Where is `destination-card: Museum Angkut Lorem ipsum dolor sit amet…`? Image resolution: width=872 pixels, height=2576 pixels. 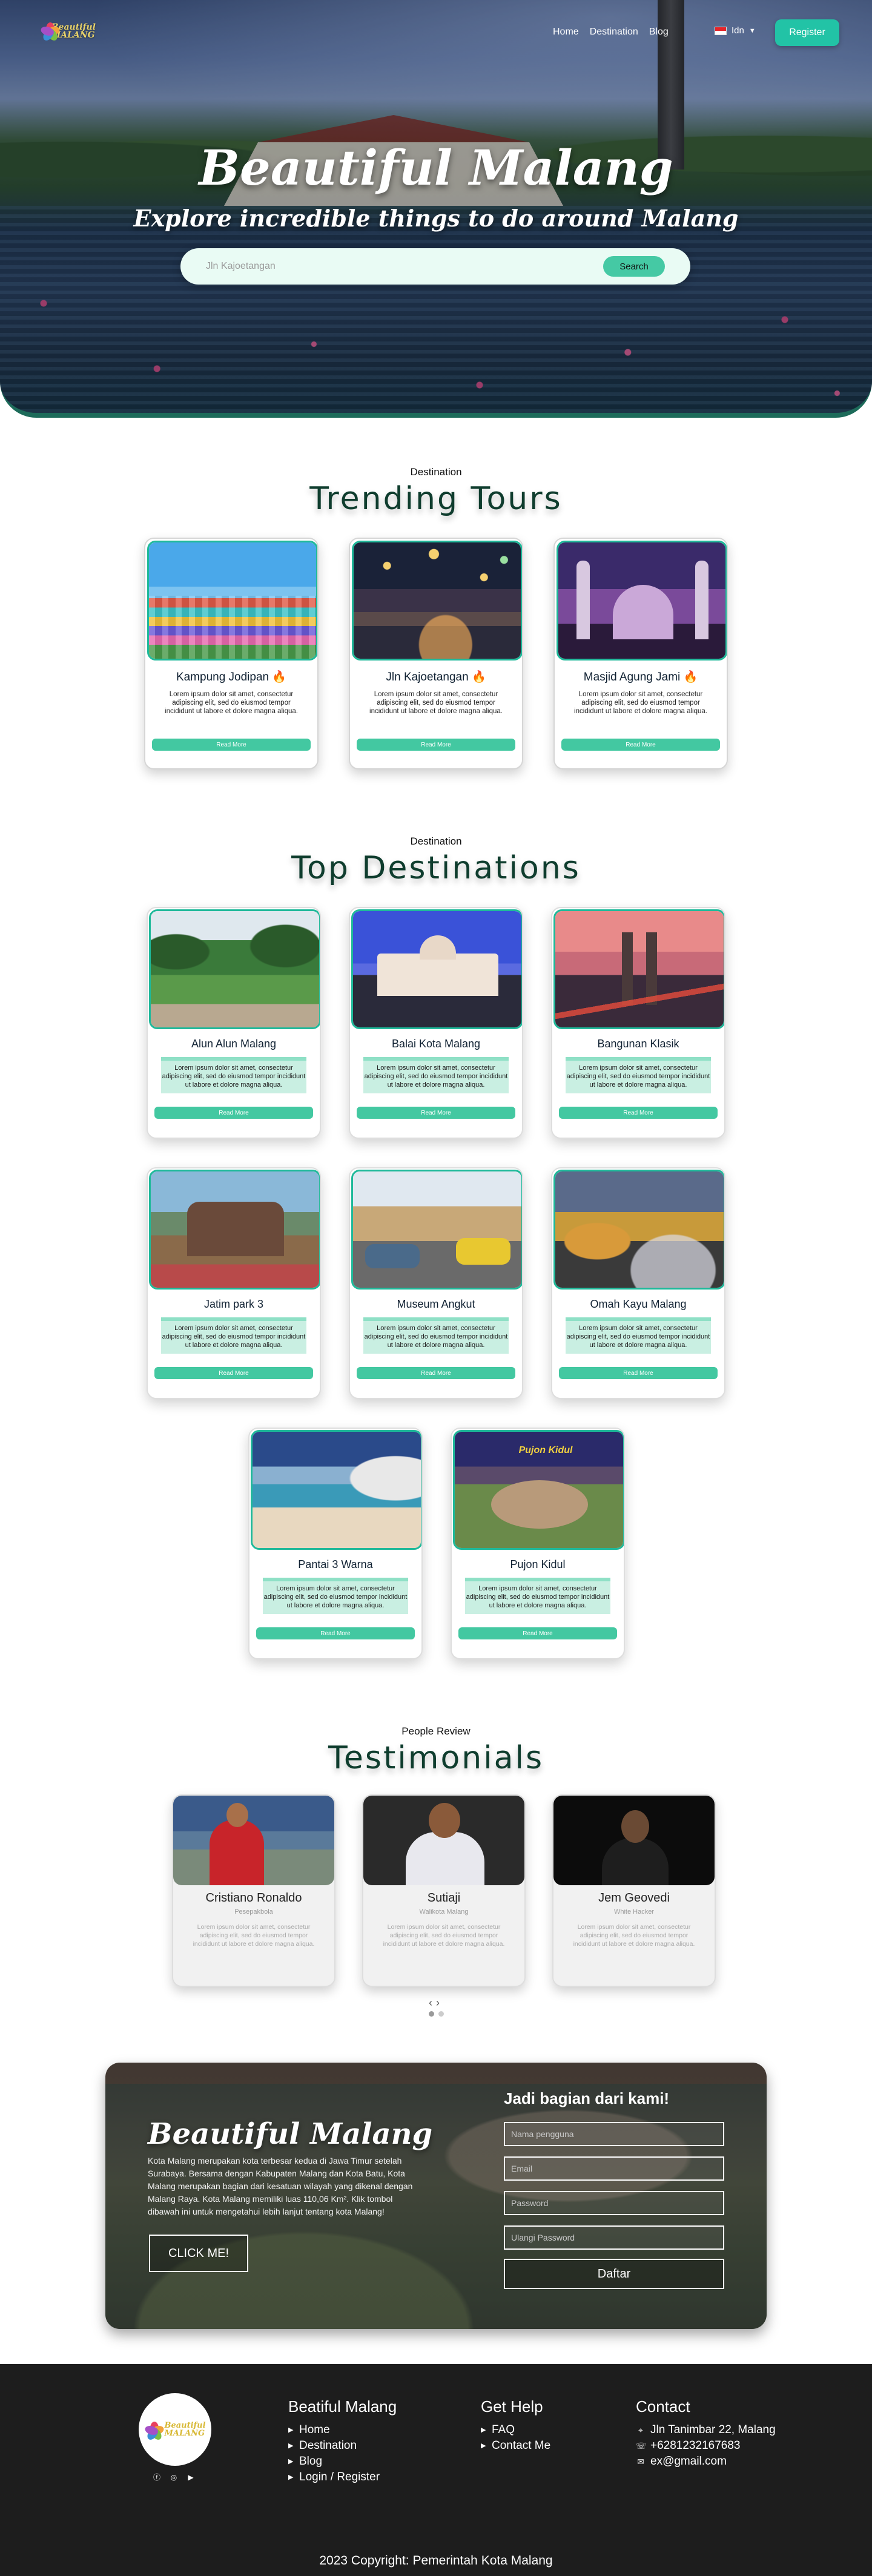
destination-card: Museum Angkut Lorem ipsum dolor sit amet… is located at coordinates (436, 1283).